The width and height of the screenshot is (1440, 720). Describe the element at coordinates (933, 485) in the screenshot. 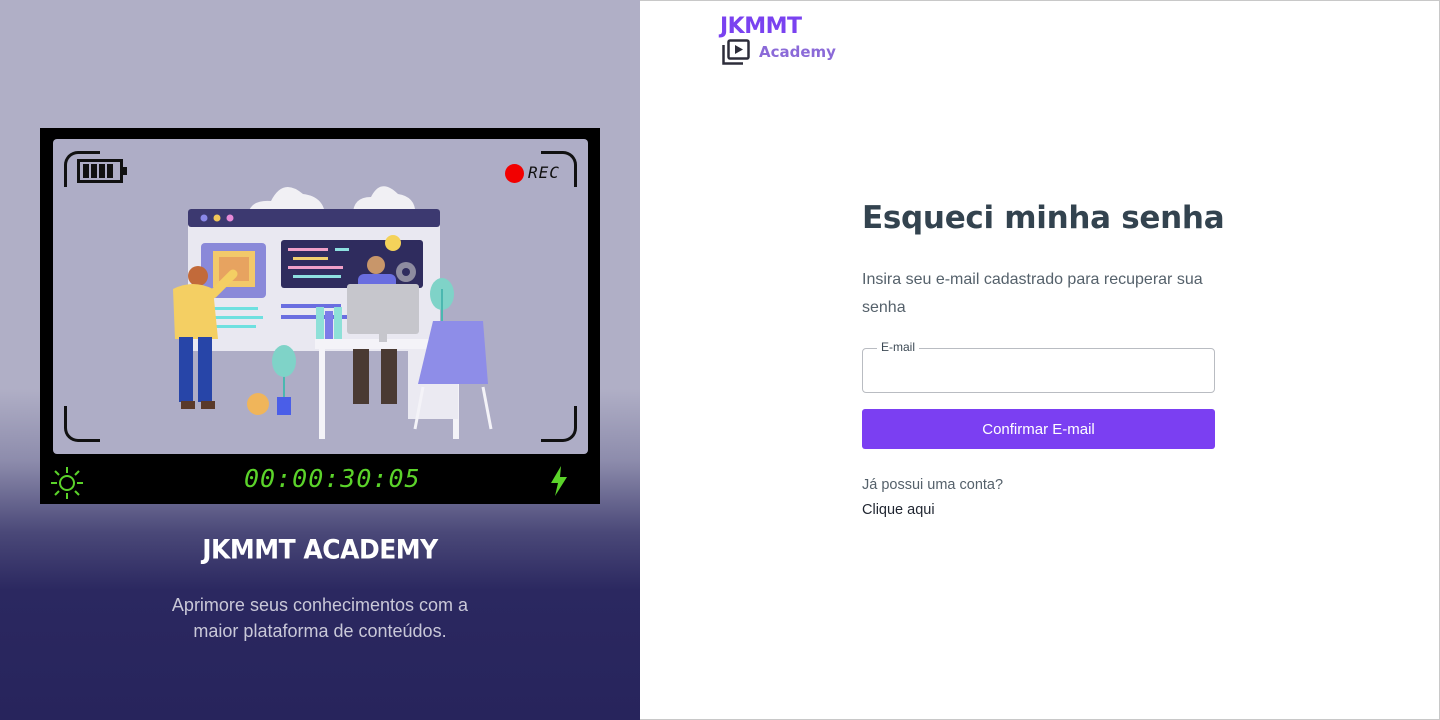

I see `have-account-text: Já possui uma conta?` at that location.